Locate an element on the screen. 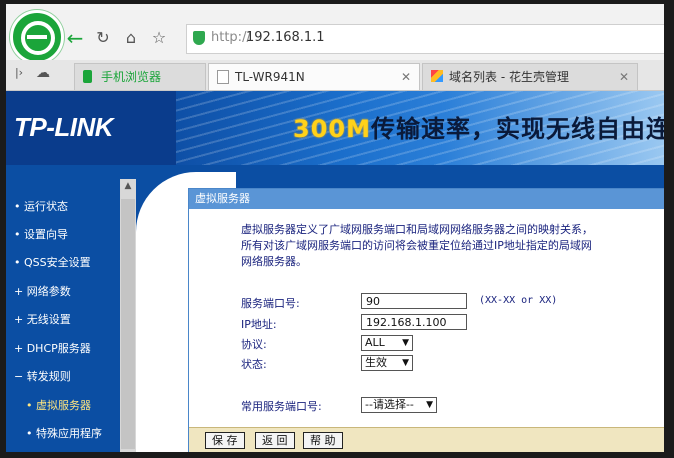  tab-mobile-browser: 手机浏览器 is located at coordinates (140, 76).